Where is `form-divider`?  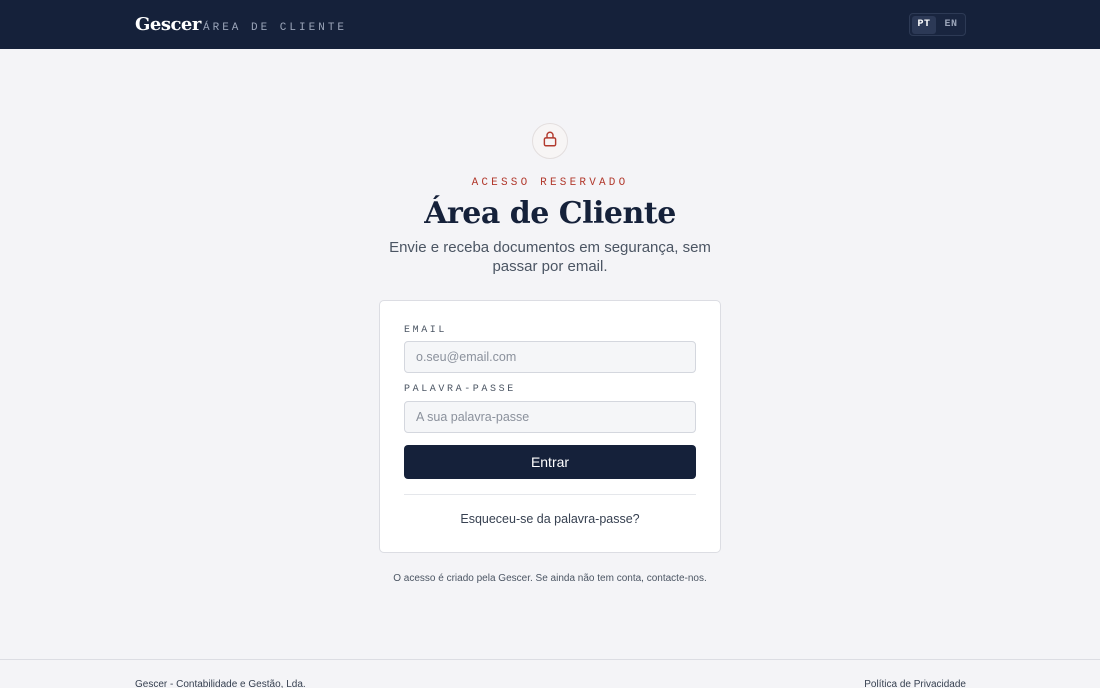
form-divider is located at coordinates (550, 494).